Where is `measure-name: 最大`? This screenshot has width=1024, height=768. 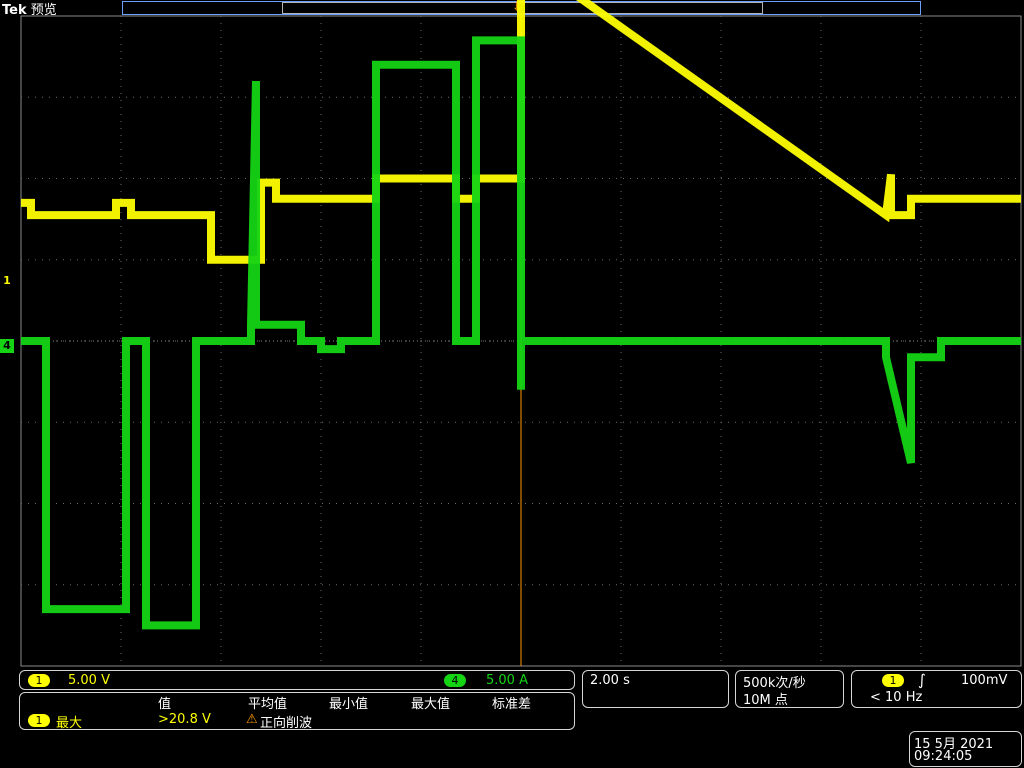 measure-name: 最大 is located at coordinates (69, 723).